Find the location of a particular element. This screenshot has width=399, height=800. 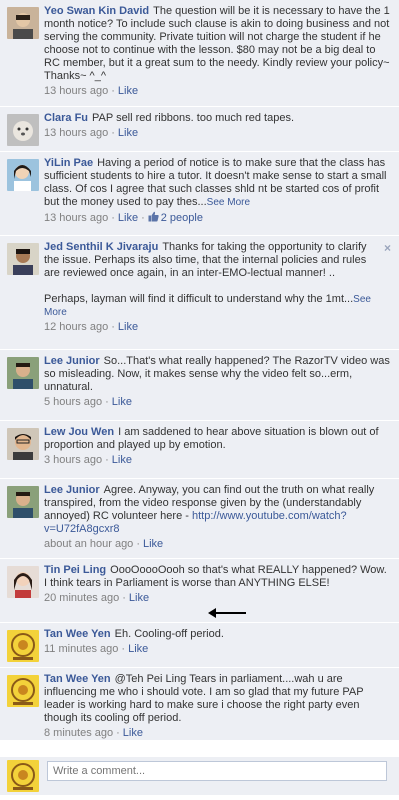

comment-author: YiLin Pae is located at coordinates (68, 163).